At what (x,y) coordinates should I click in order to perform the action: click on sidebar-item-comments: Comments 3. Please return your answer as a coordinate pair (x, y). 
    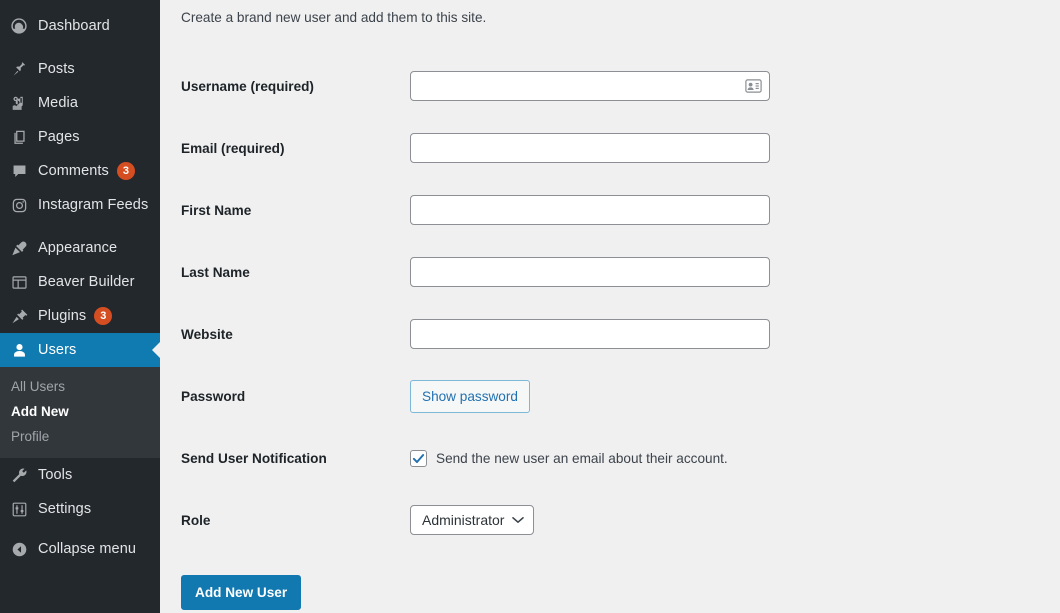
    Looking at the image, I should click on (80, 171).